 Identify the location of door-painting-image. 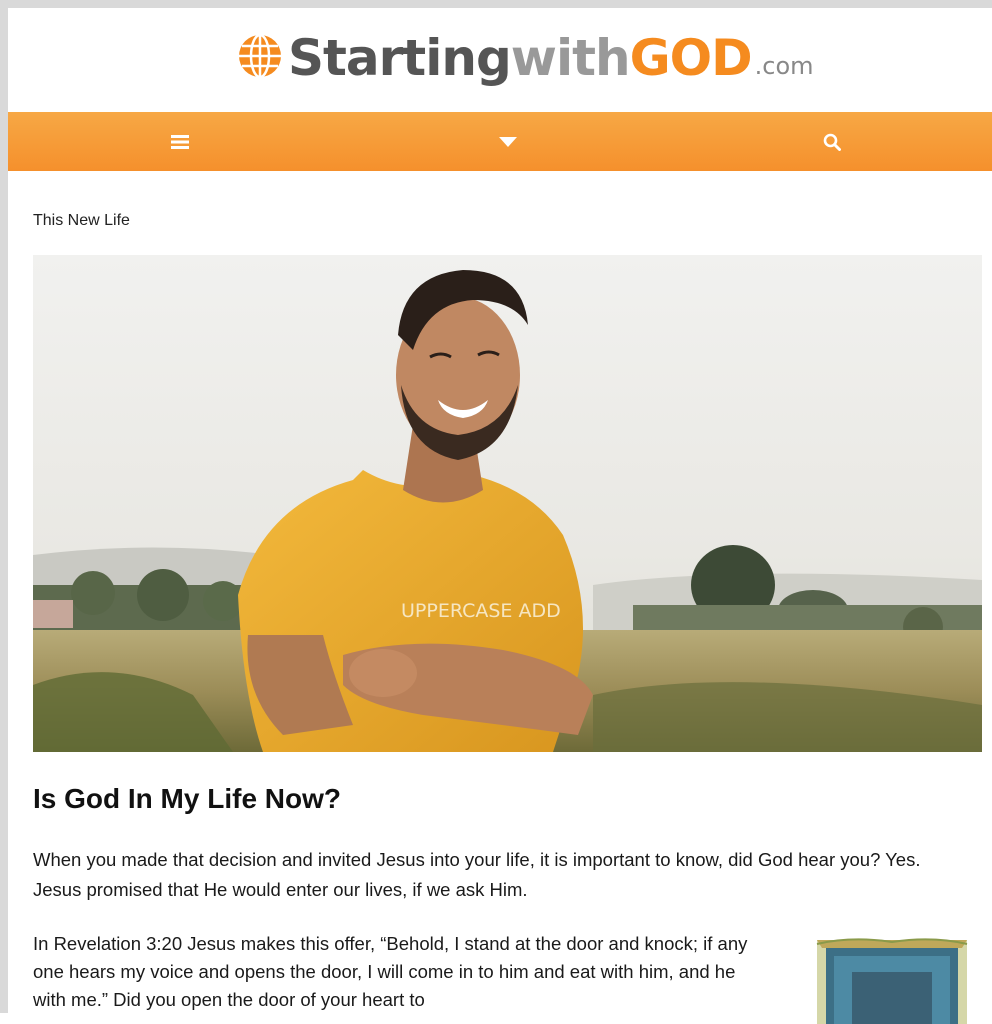
(892, 979).